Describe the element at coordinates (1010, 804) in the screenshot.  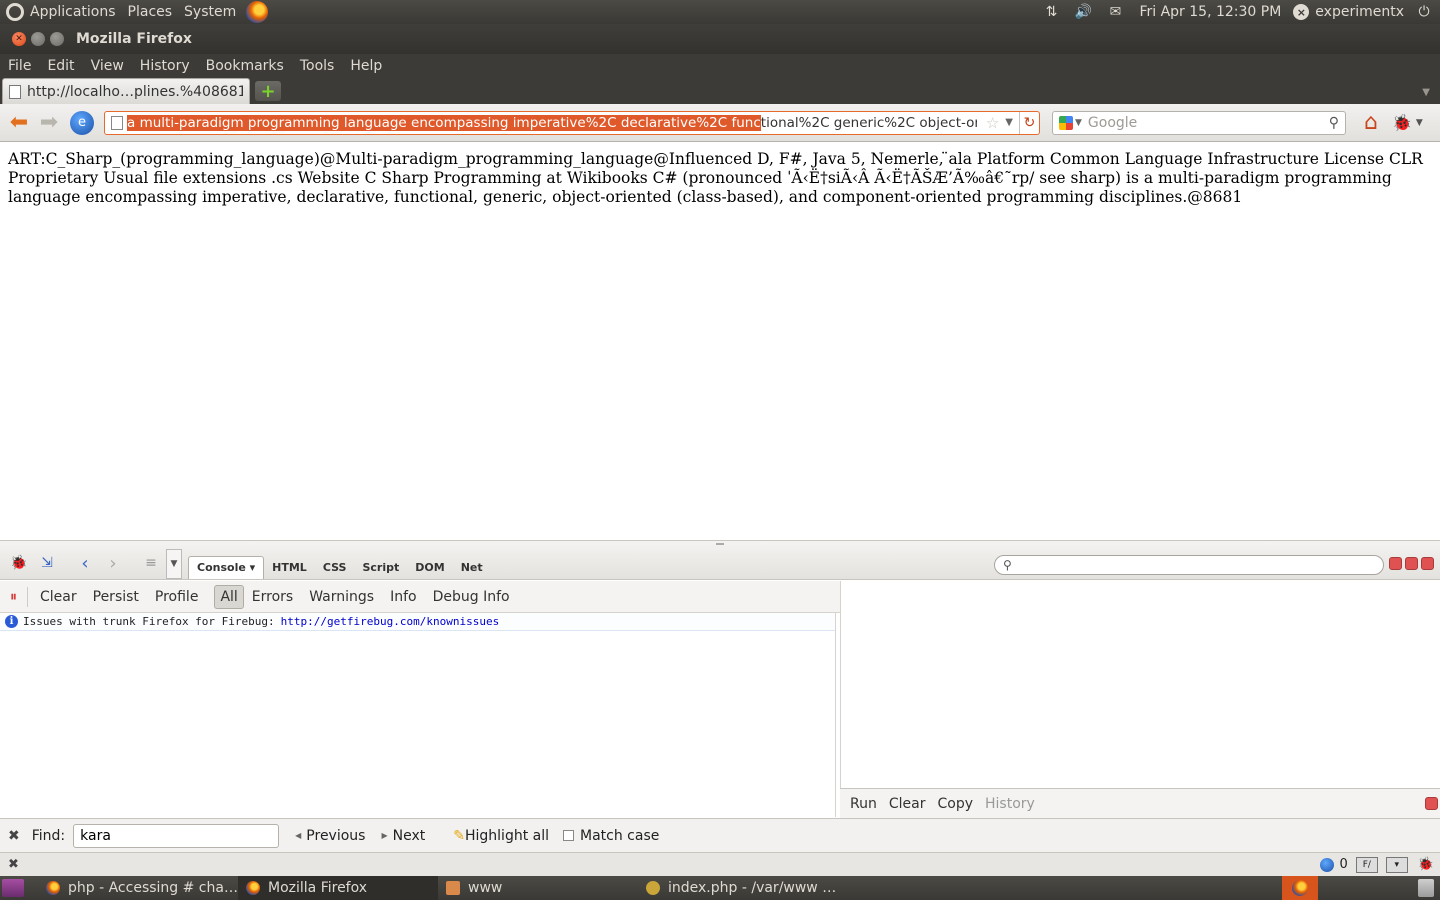
I see `history-button: History` at that location.